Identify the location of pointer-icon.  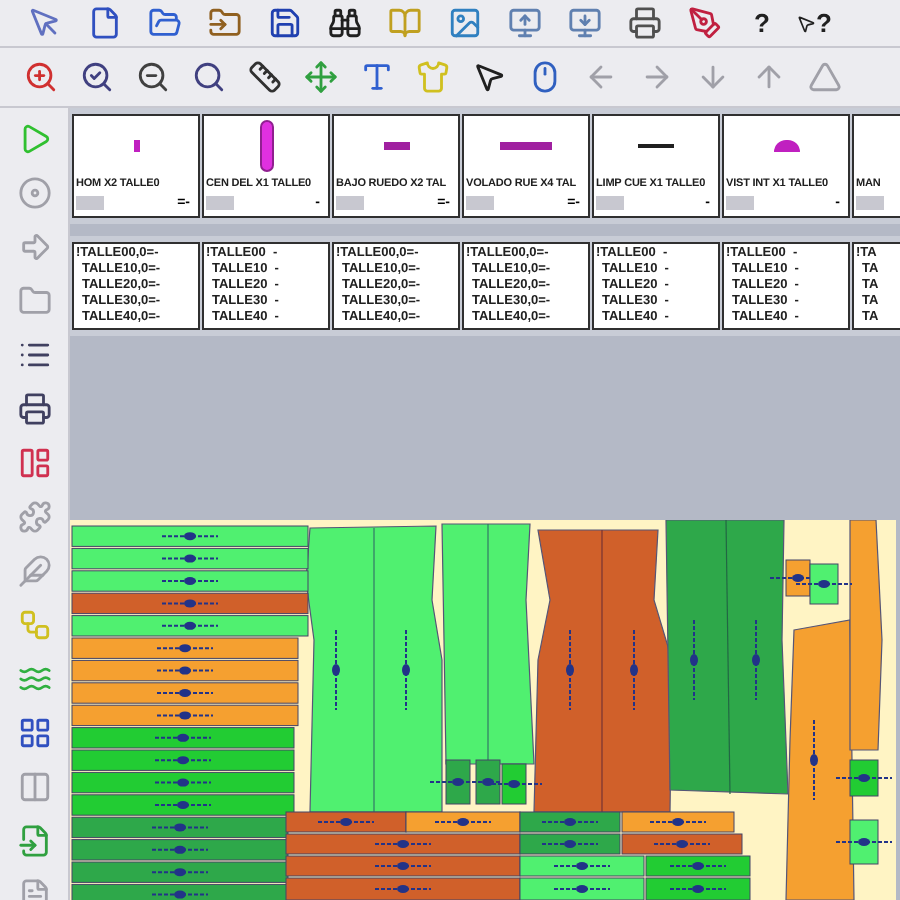
(806, 23).